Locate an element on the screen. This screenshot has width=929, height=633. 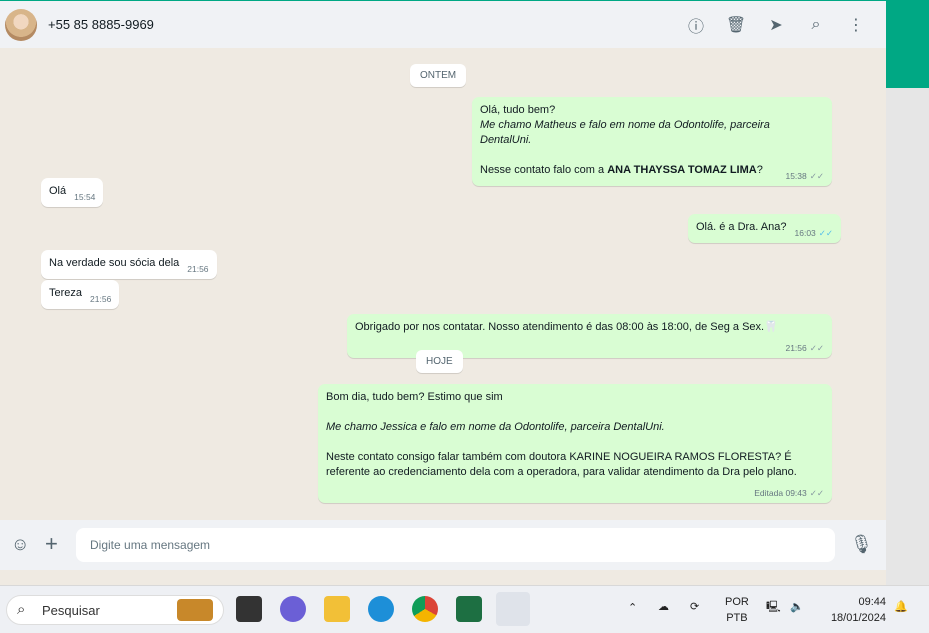
microphone-icon: 🎙 is located at coordinates (861, 544).